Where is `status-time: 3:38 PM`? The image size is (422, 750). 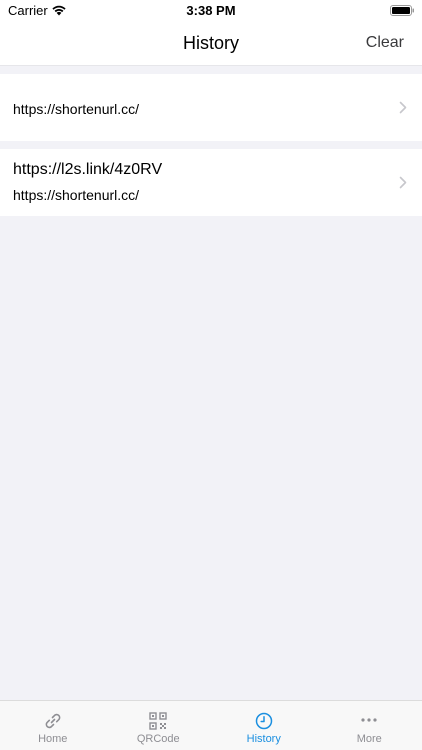 status-time: 3:38 PM is located at coordinates (211, 10).